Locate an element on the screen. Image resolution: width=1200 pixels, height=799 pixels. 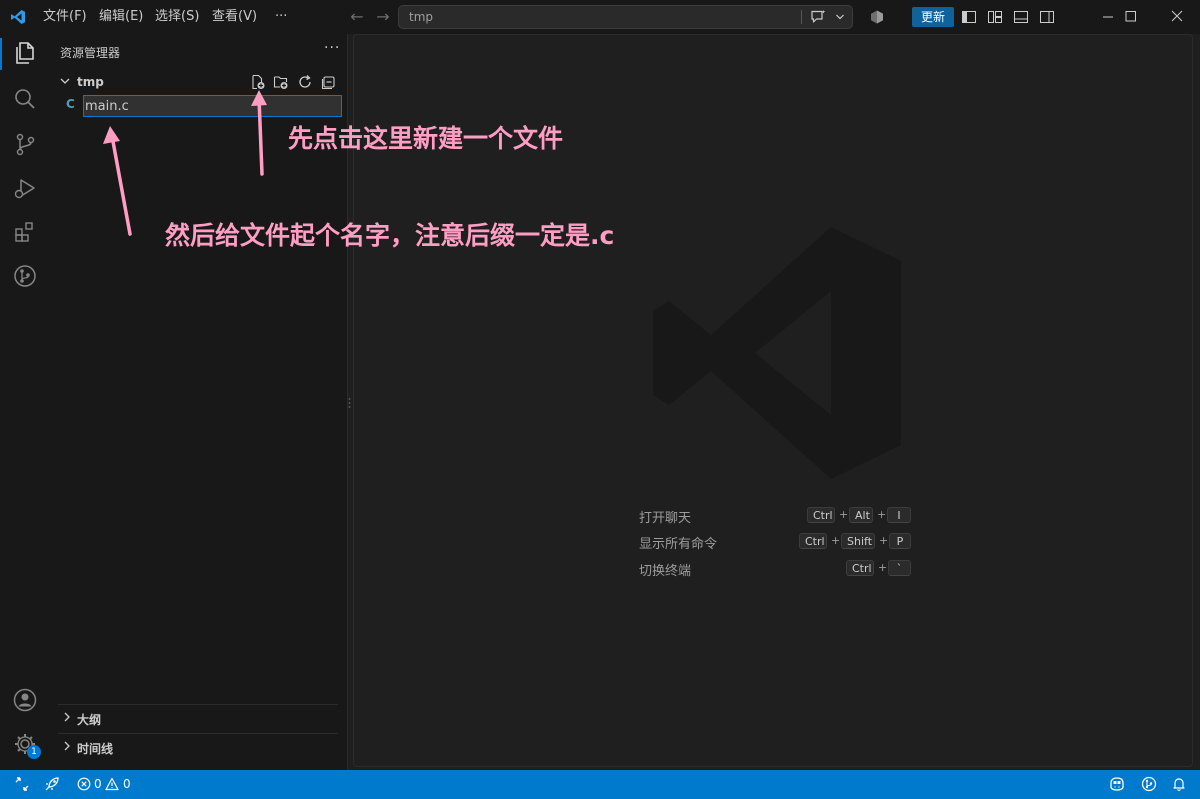
source-control-icon is located at coordinates (25, 144).